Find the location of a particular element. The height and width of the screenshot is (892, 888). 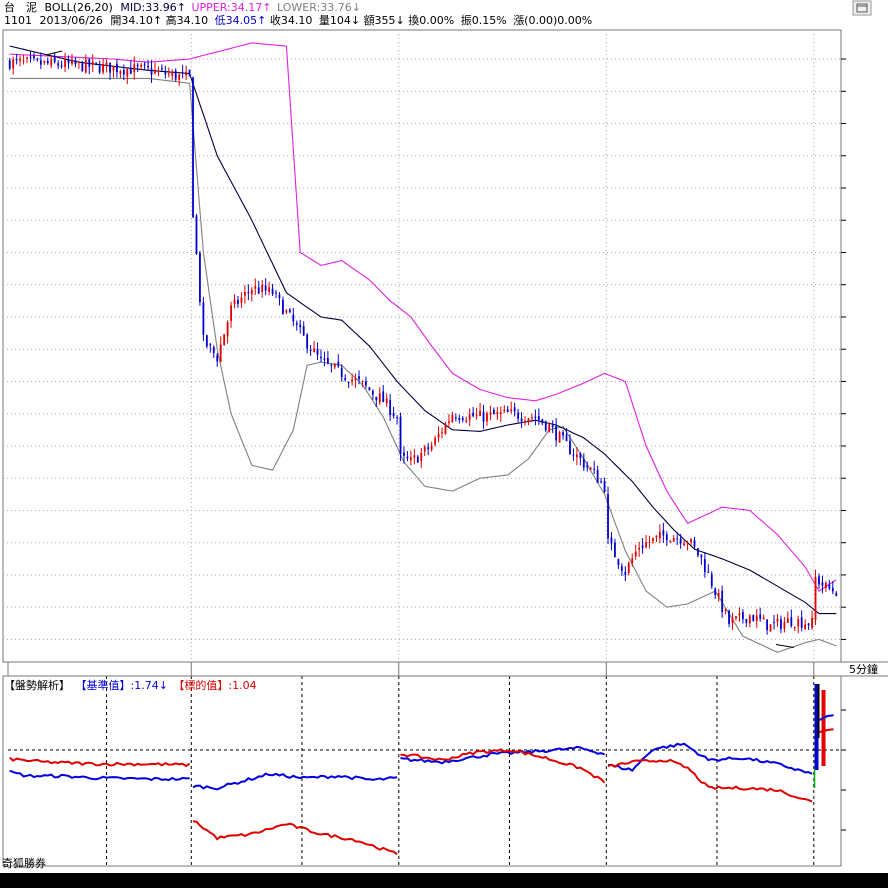

change-value: 漲(0.00)0.00% is located at coordinates (552, 20).